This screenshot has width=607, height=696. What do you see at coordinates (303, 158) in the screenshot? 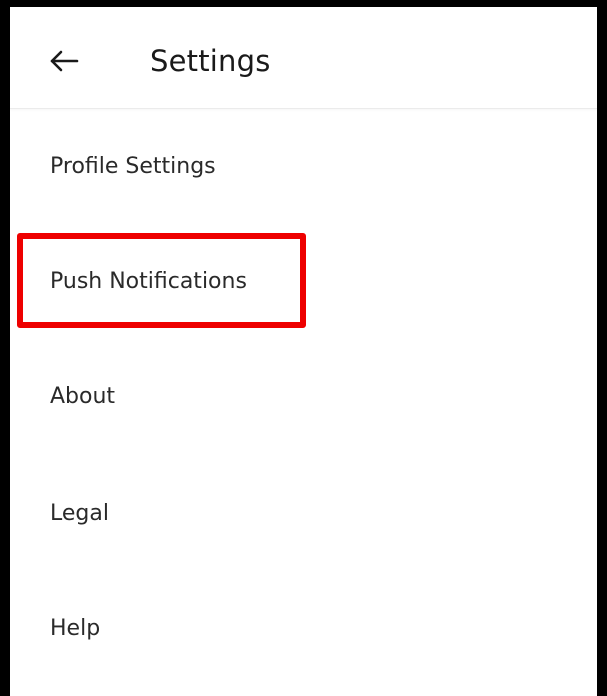
I see `menu-item-profile-settings: Profile Settings` at bounding box center [303, 158].